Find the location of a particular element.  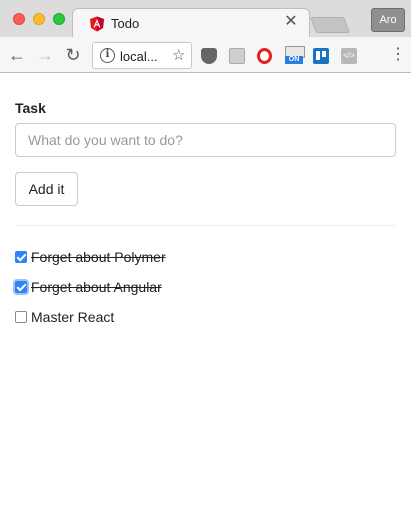

task-input is located at coordinates (205, 140).